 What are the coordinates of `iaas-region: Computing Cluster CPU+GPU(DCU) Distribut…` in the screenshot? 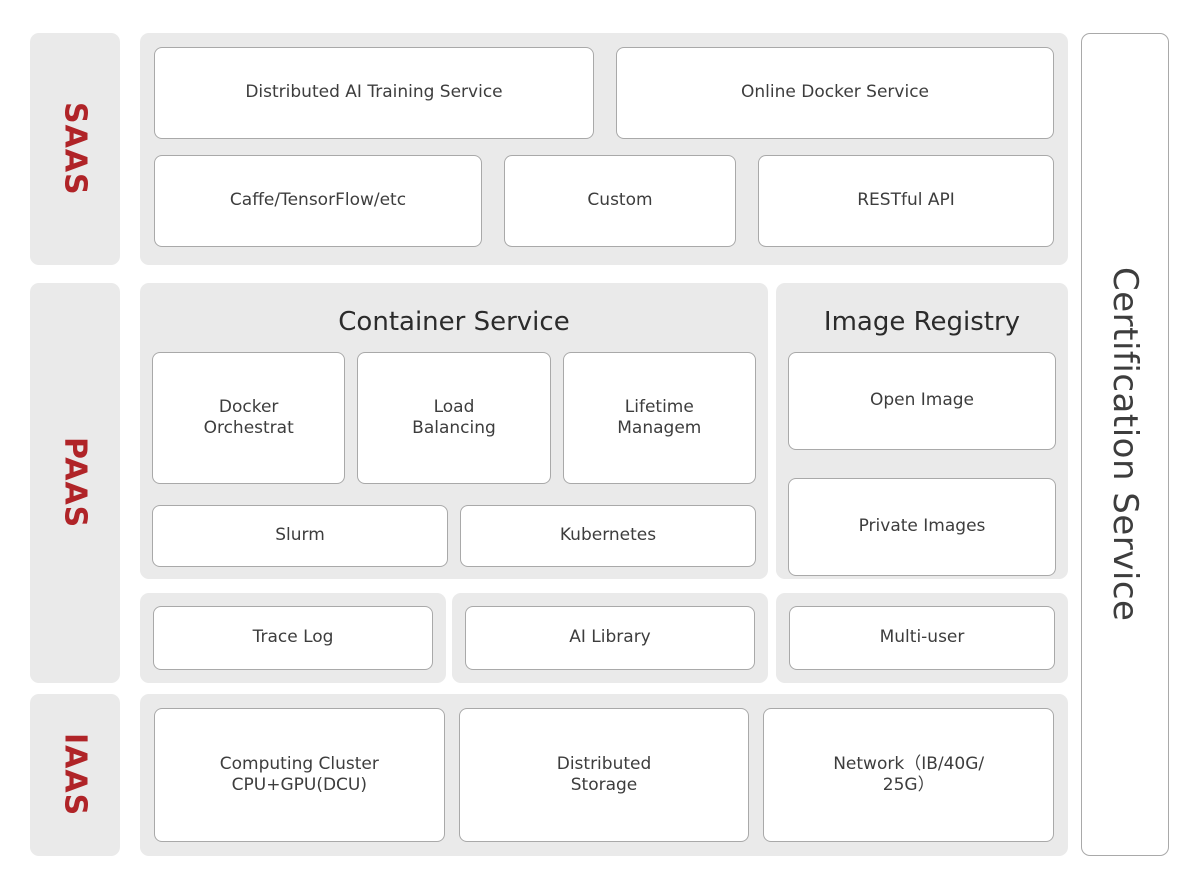 It's located at (604, 775).